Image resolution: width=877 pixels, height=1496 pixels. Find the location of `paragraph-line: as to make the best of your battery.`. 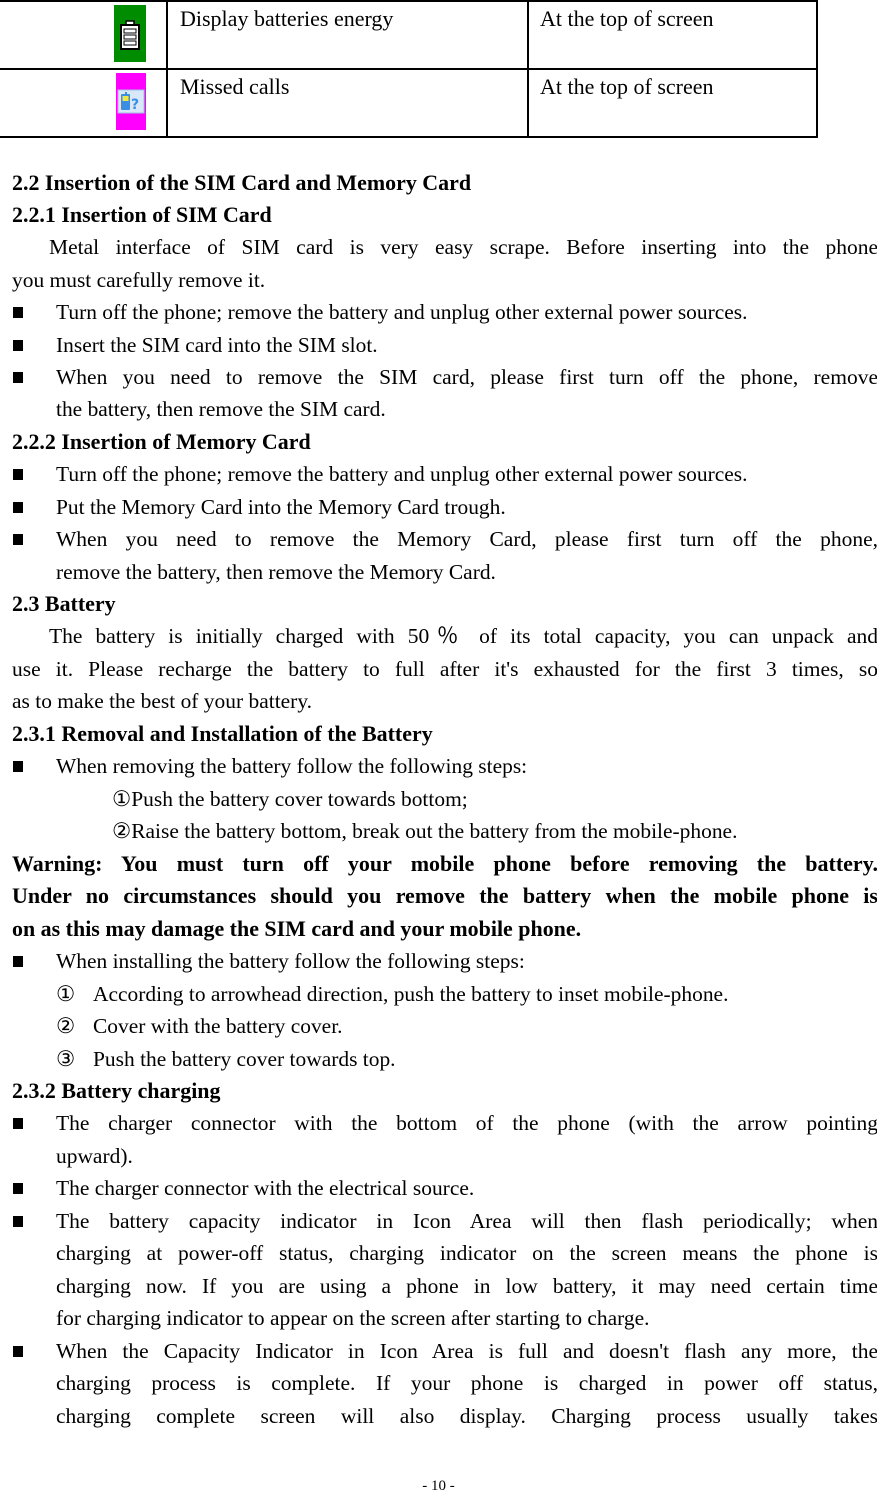

paragraph-line: as to make the best of your battery. is located at coordinates (162, 701).